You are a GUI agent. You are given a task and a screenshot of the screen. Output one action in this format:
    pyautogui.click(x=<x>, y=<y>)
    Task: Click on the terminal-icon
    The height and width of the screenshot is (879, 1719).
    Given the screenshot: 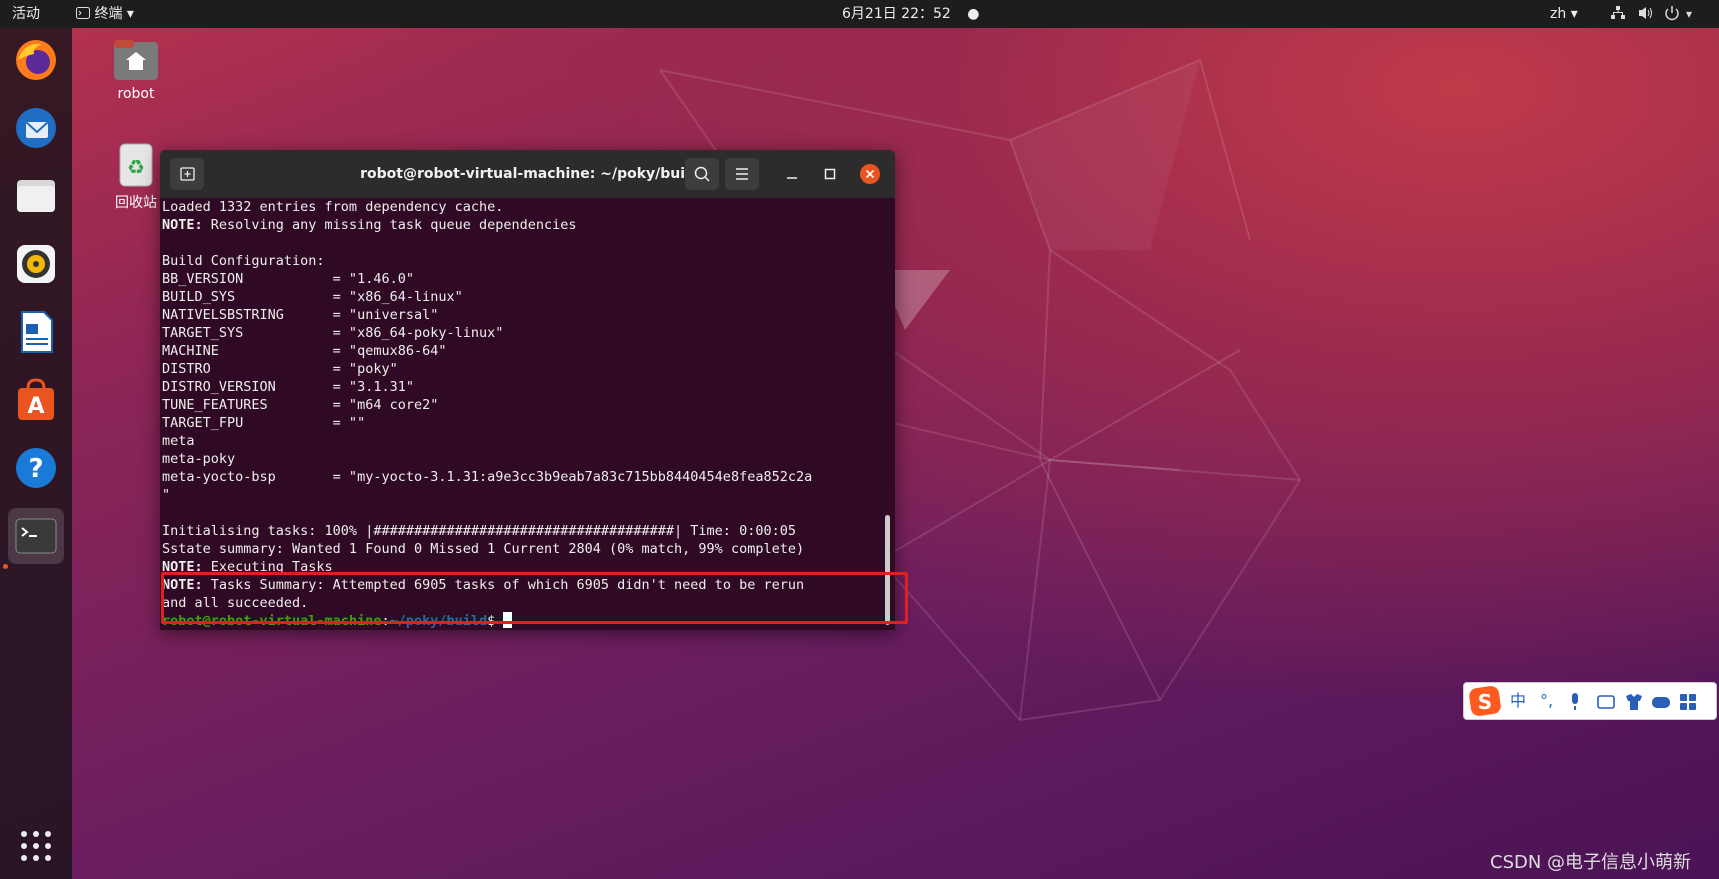 What is the action you would take?
    pyautogui.click(x=36, y=536)
    